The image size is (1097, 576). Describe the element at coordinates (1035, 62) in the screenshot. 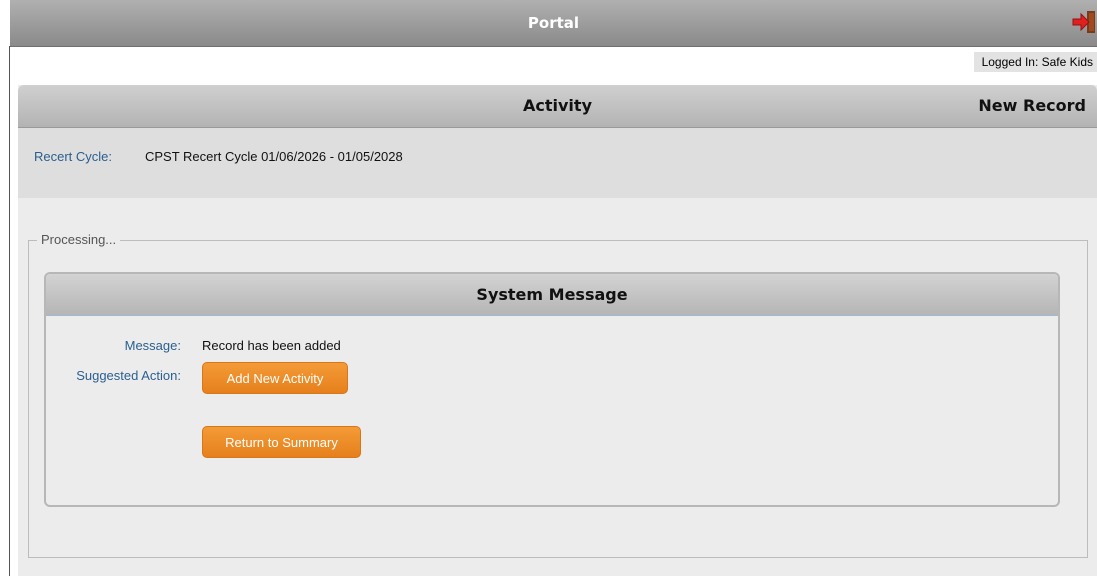

I see `logged-in-status: Logged In: Safe Kids` at that location.